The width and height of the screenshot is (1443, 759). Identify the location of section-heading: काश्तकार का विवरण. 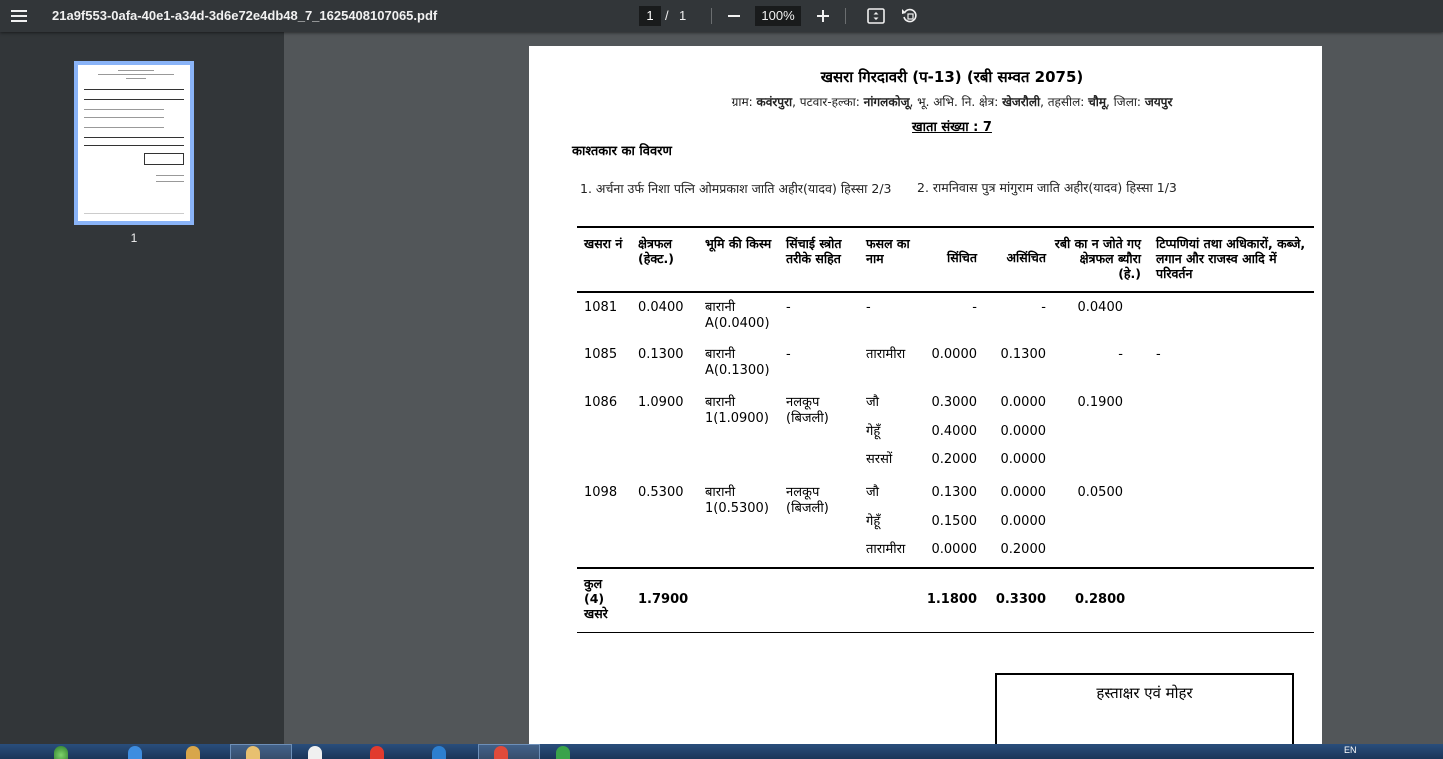
(622, 151).